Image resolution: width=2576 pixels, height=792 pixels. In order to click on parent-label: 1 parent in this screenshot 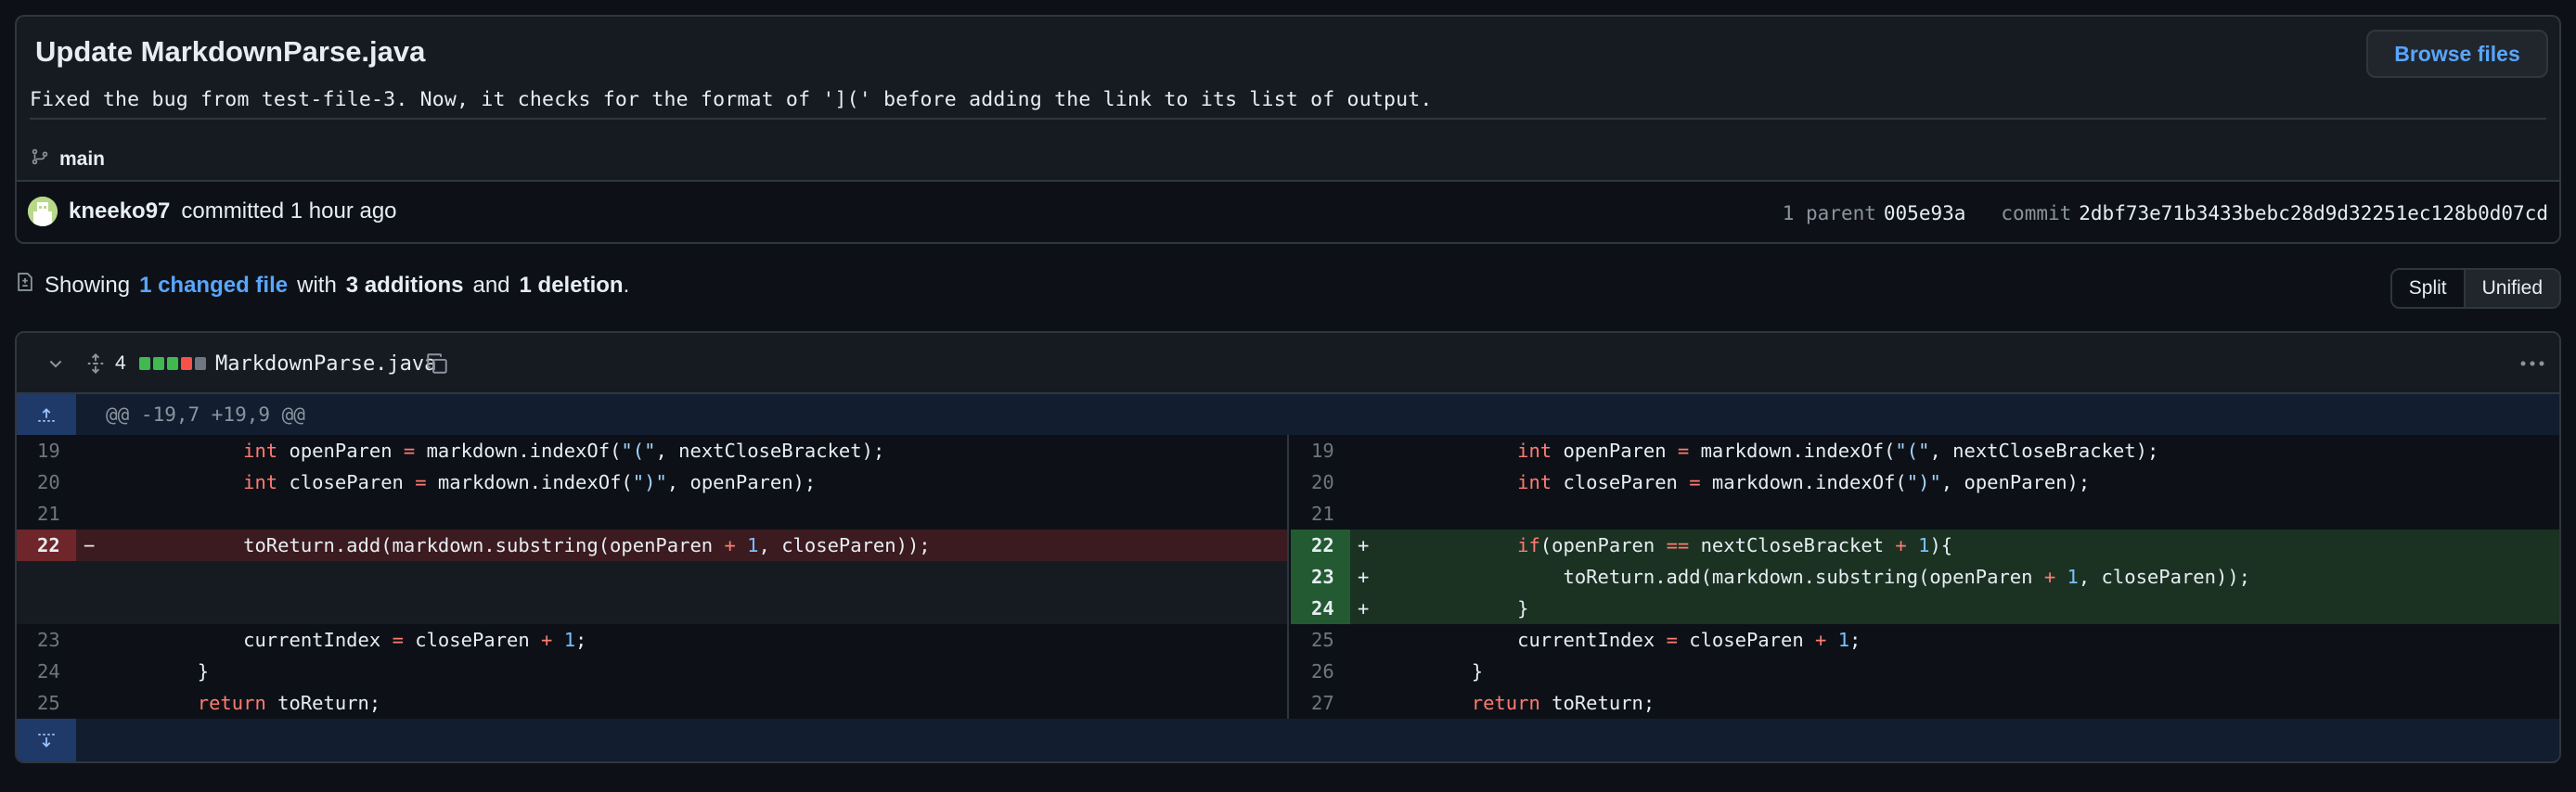, I will do `click(1829, 213)`.